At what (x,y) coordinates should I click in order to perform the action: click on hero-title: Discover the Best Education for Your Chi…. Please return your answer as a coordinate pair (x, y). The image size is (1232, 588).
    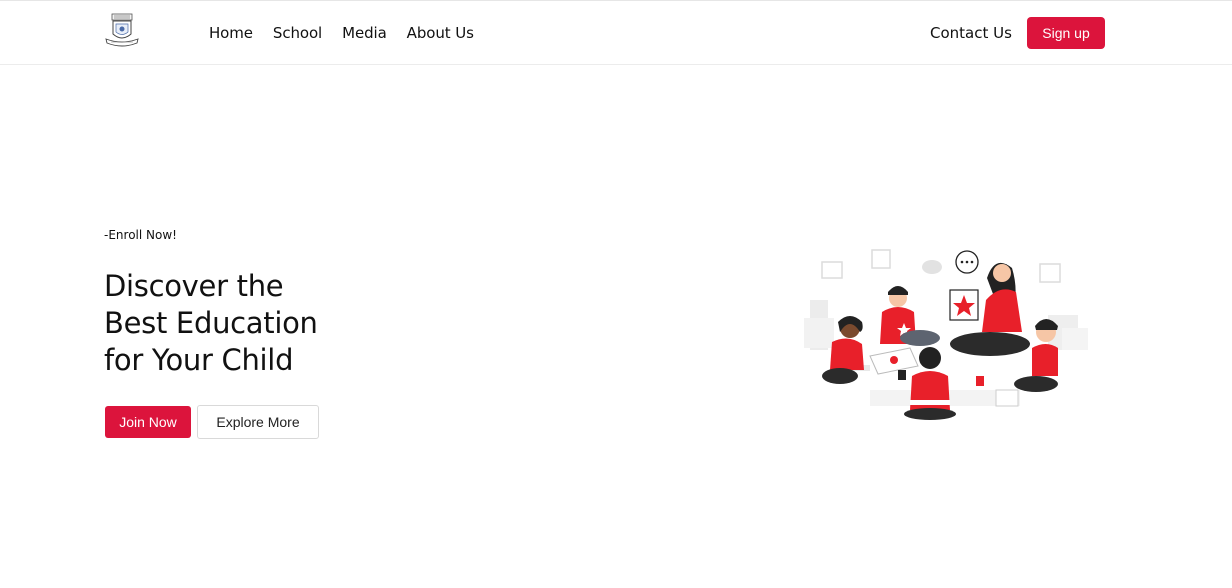
    Looking at the image, I should click on (244, 323).